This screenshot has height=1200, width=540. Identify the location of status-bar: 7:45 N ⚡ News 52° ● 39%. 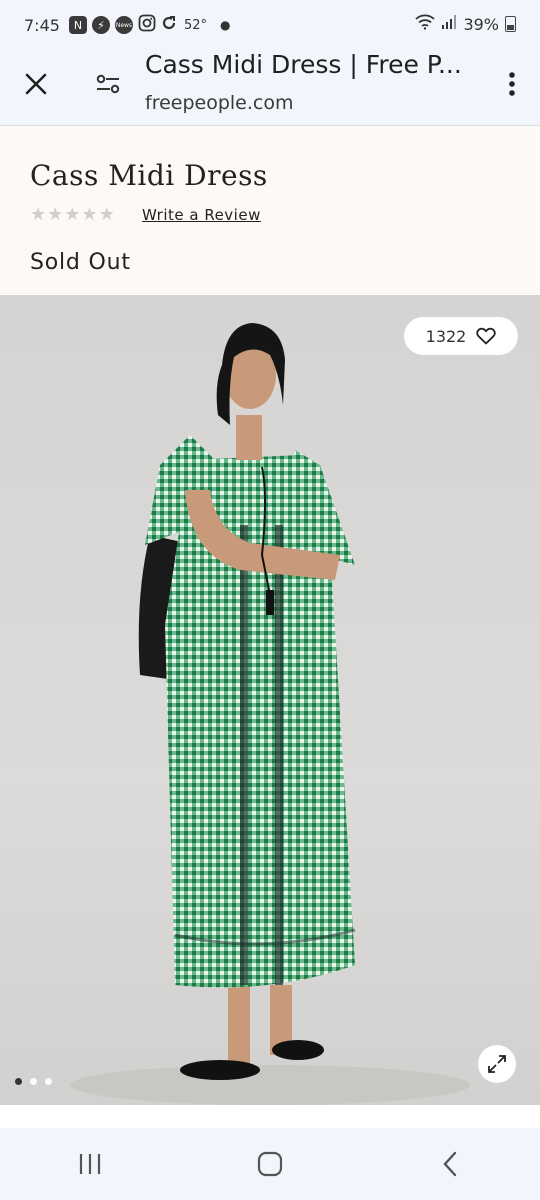
(270, 25).